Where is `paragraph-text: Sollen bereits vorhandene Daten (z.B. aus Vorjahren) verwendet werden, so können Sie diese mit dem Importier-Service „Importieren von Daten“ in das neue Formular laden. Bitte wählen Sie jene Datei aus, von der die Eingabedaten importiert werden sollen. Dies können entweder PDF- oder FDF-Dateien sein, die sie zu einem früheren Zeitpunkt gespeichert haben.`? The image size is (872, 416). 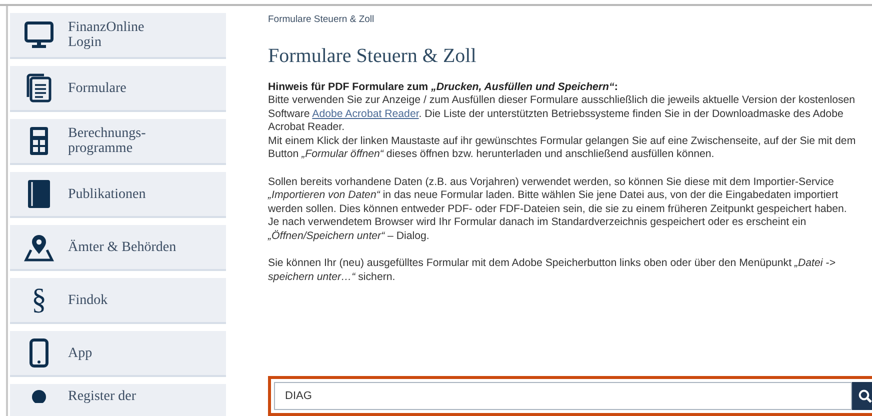
paragraph-text: Sollen bereits vorhandene Daten (z.B. aus Vorjahren) verwendet werden, so können Sie diese mit dem Importier-Service „Importieren von Daten“ in das neue Formular laden. Bitte wählen Sie jene Datei aus, von der die Eingabedaten importiert werden sollen. Dies können entweder PDF- oder FDF-Dateien sein, die sie zu einem früheren Zeitpunkt gespeichert haben. is located at coordinates (558, 196).